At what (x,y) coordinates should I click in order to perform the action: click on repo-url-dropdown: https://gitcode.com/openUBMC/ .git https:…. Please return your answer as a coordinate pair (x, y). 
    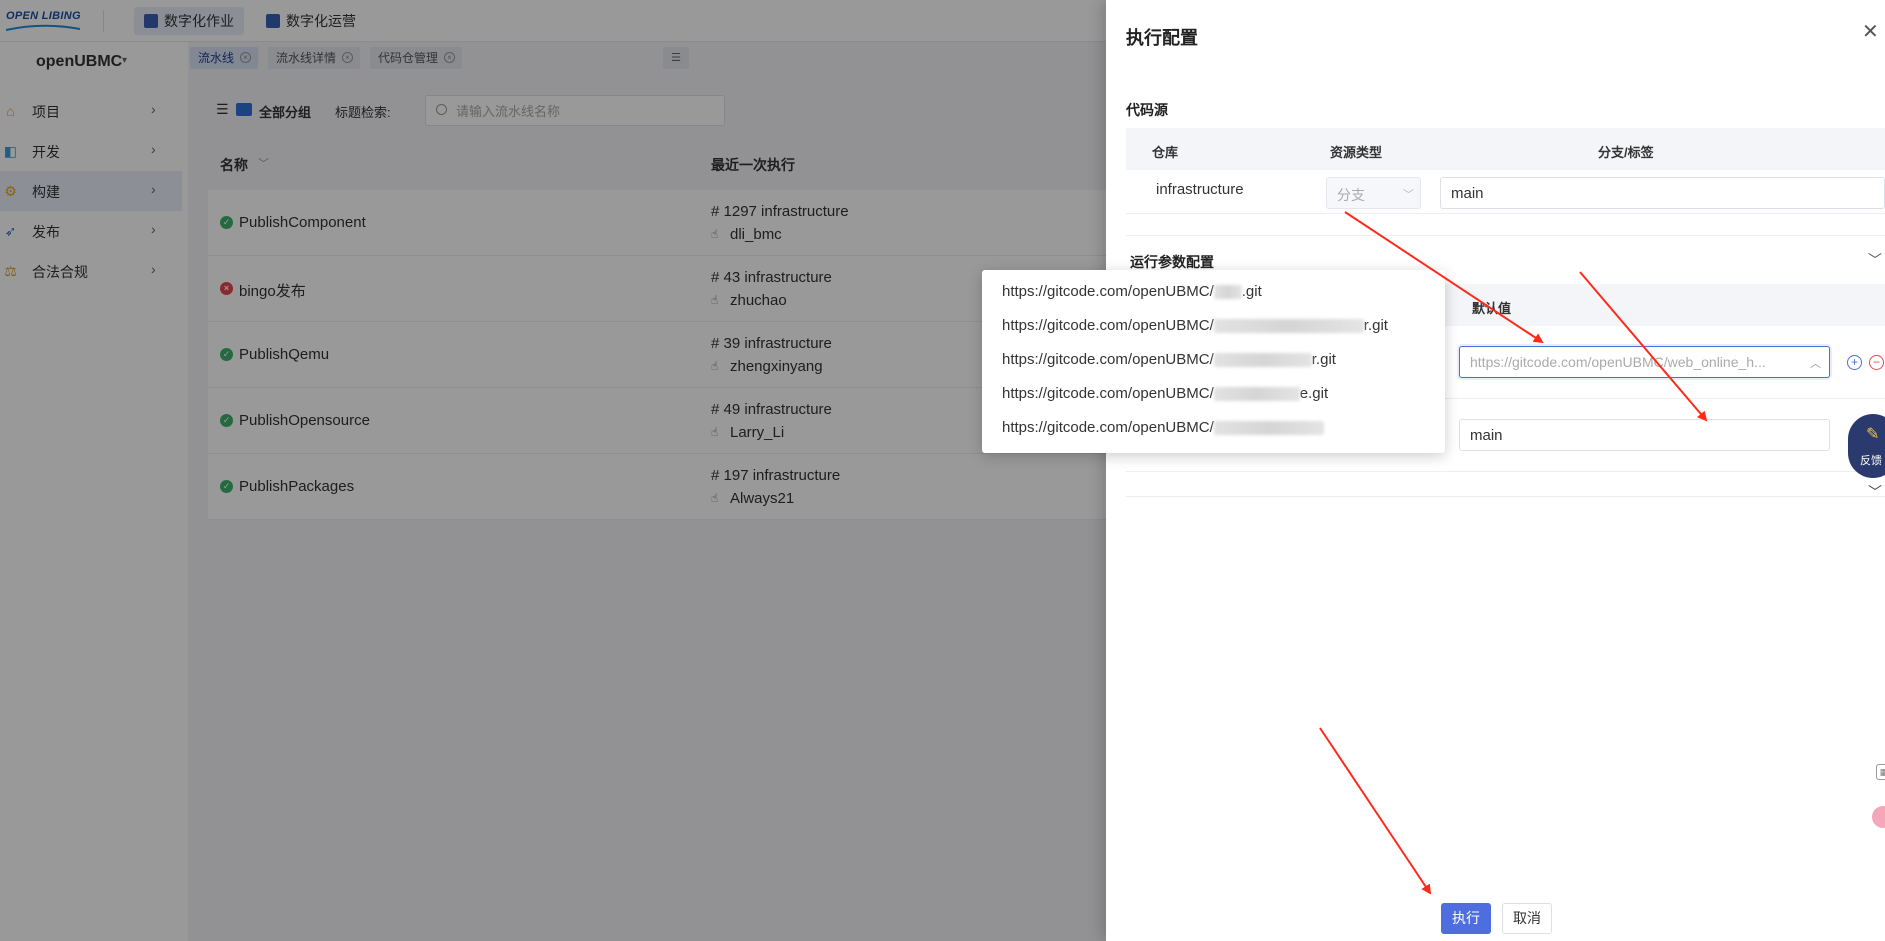
    Looking at the image, I should click on (1213, 361).